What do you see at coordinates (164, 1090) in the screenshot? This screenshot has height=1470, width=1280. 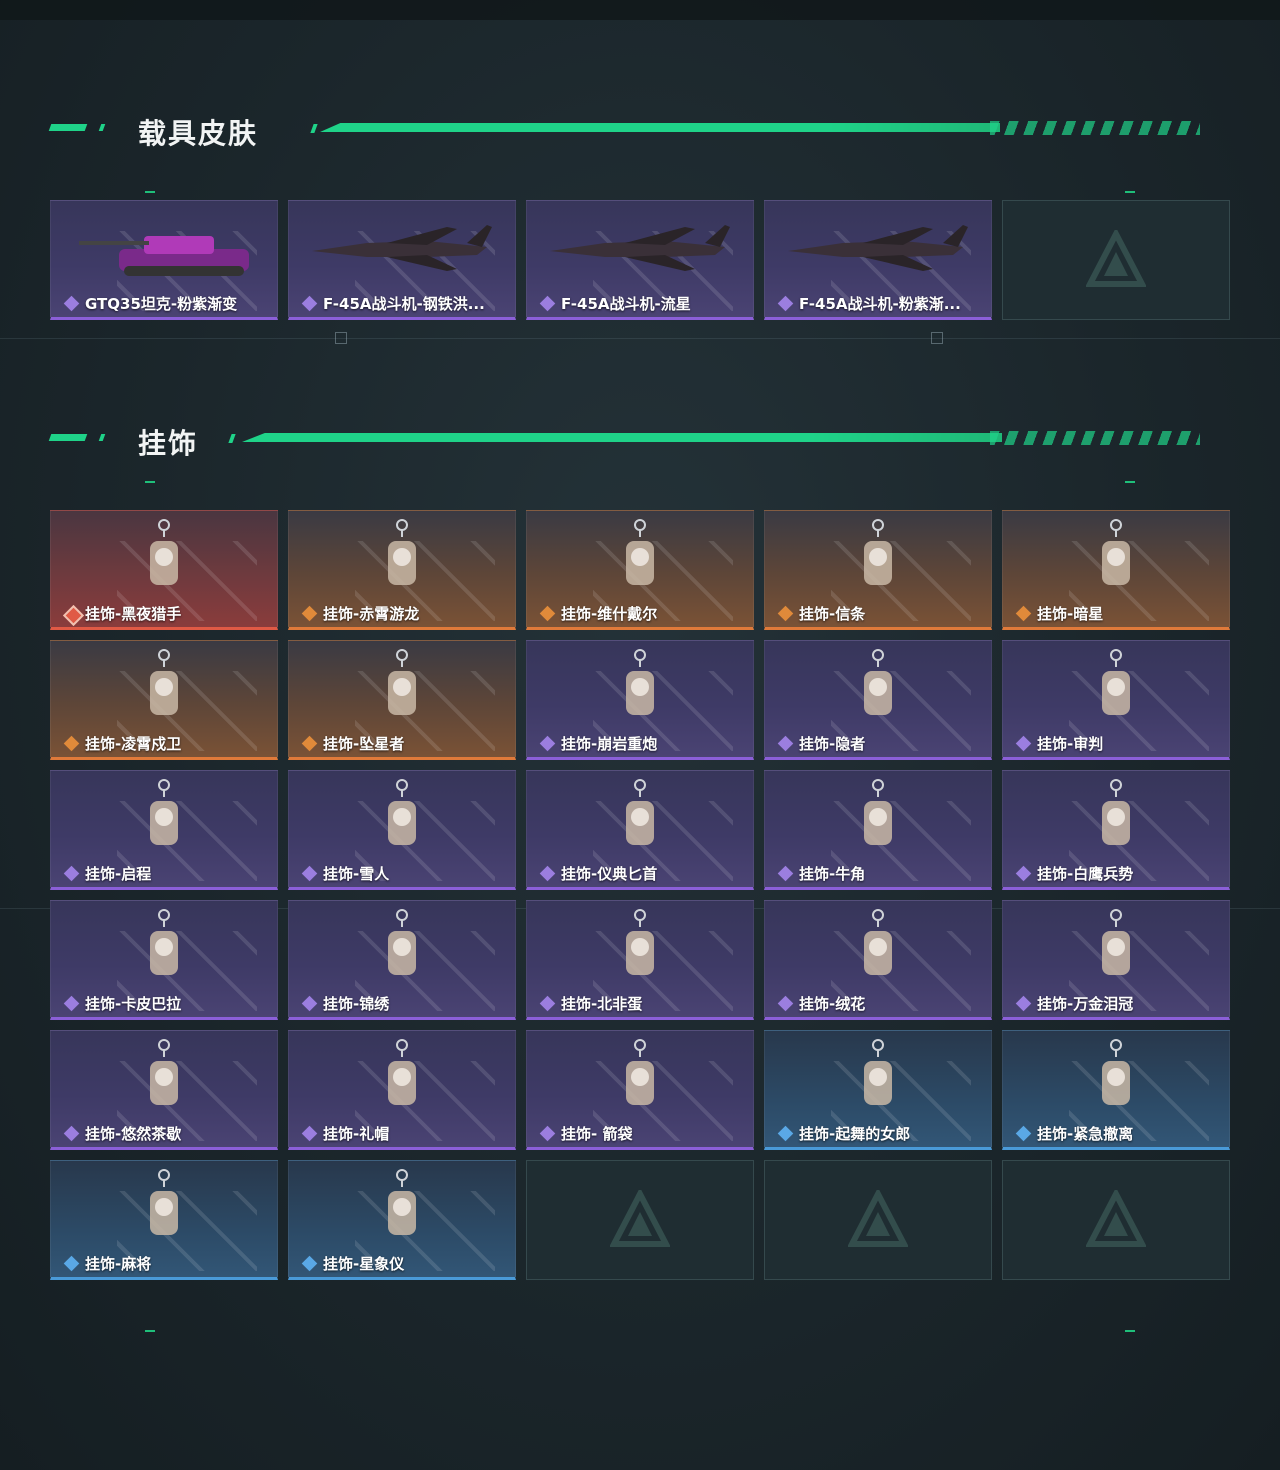 I see `charm-card: 挂饰-悠然茶歇` at bounding box center [164, 1090].